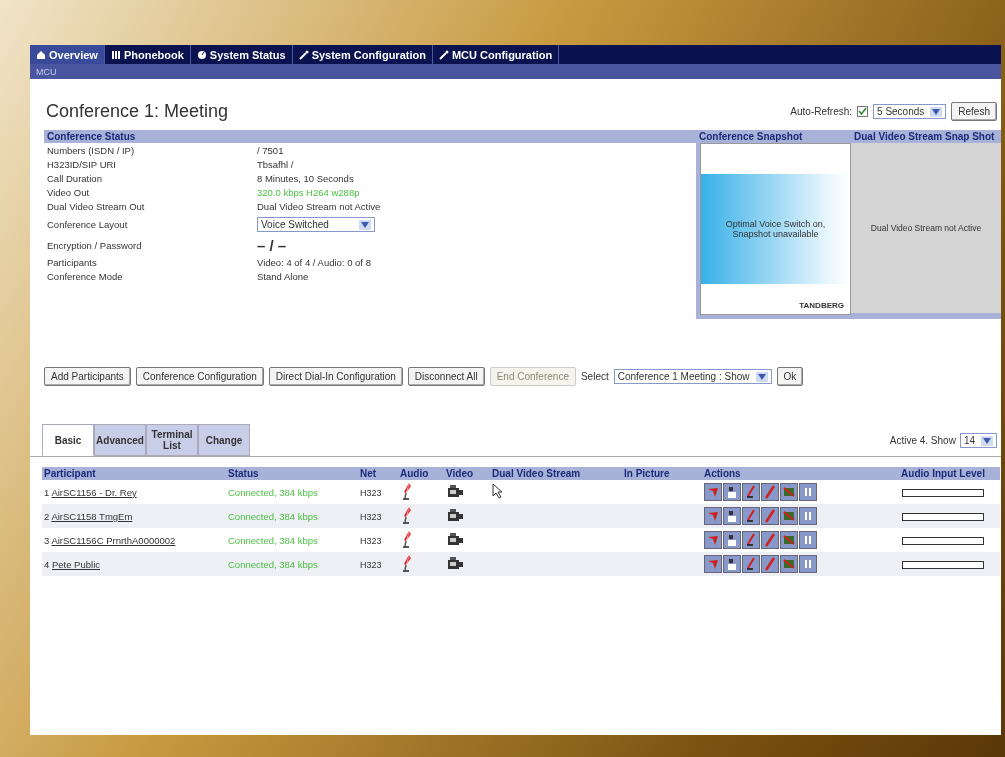  What do you see at coordinates (662, 473) in the screenshot?
I see `column-header: In Picture` at bounding box center [662, 473].